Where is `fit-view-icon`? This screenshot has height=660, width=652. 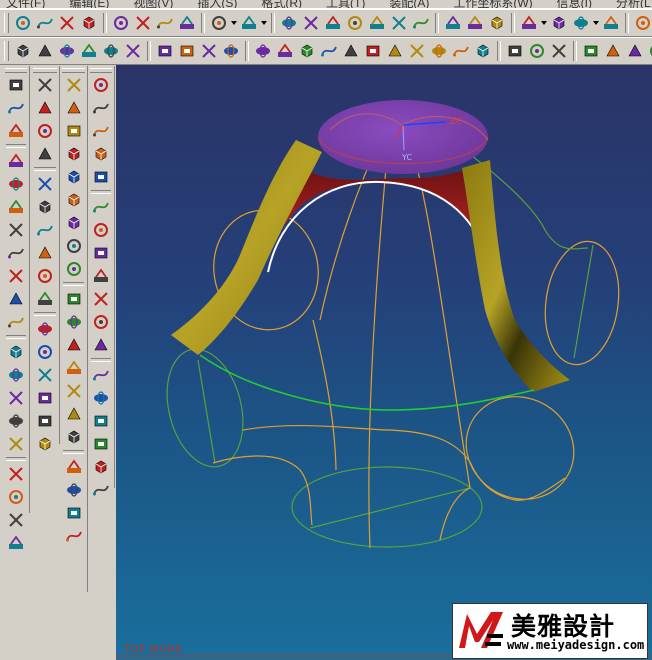 fit-view-icon is located at coordinates (289, 23).